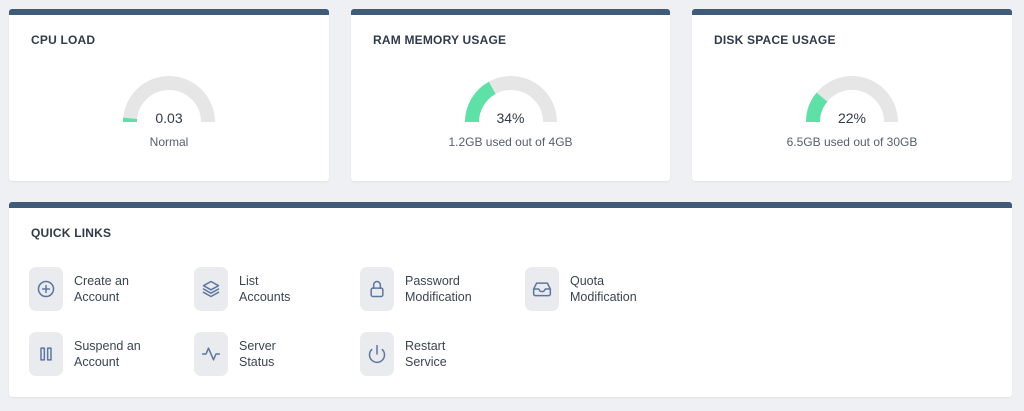 The width and height of the screenshot is (1024, 411). Describe the element at coordinates (71, 233) in the screenshot. I see `quick-links-title: QUICK LINKS` at that location.